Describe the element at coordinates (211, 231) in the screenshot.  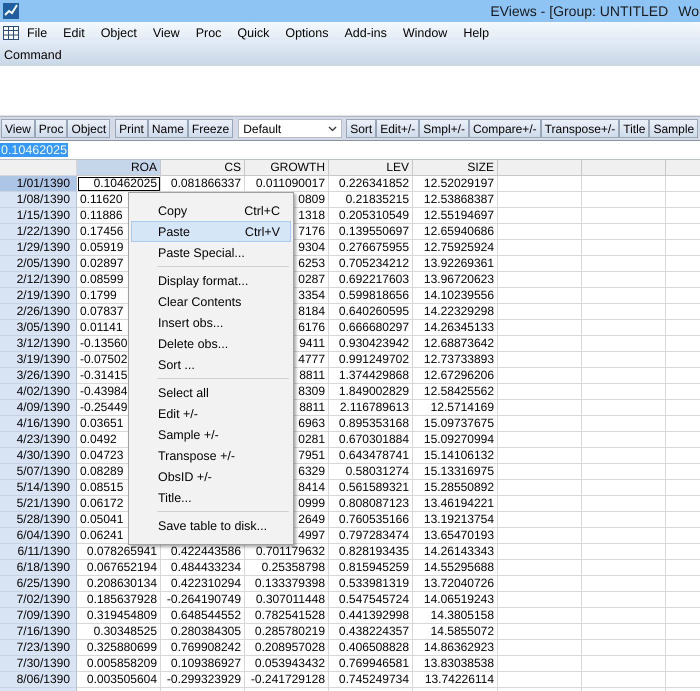
I see `context-menu-item: Paste Ctrl+V` at that location.